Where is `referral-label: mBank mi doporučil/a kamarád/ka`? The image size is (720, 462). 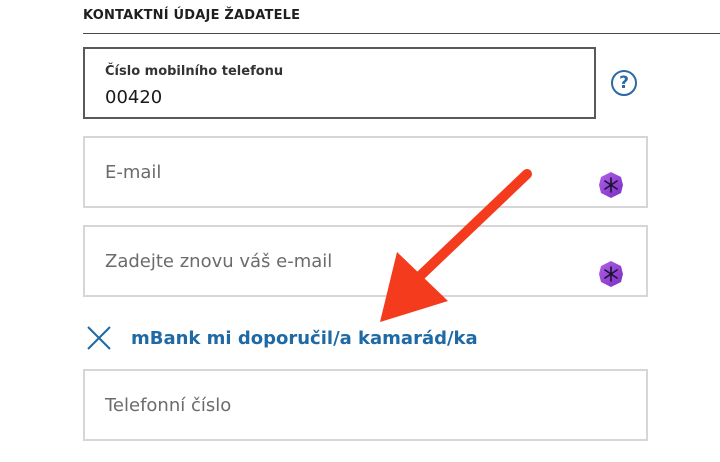
referral-label: mBank mi doporučil/a kamarád/ka is located at coordinates (304, 338).